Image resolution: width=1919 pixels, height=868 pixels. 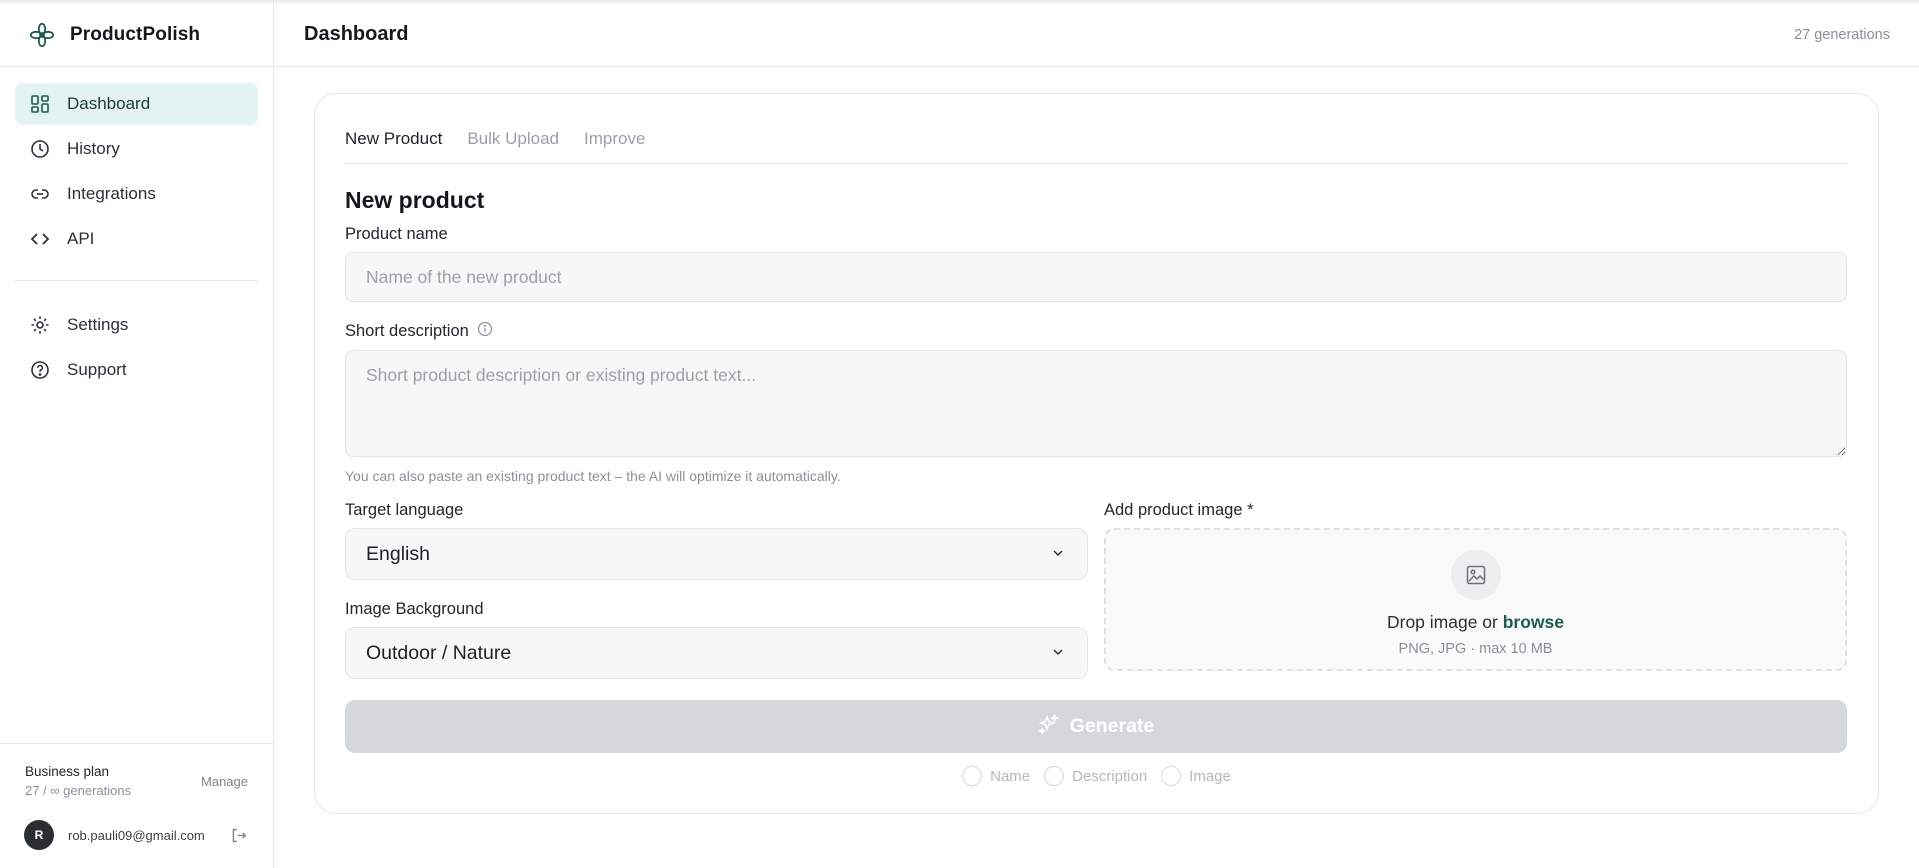 I want to click on short-description-label-text: Short description, so click(x=407, y=331).